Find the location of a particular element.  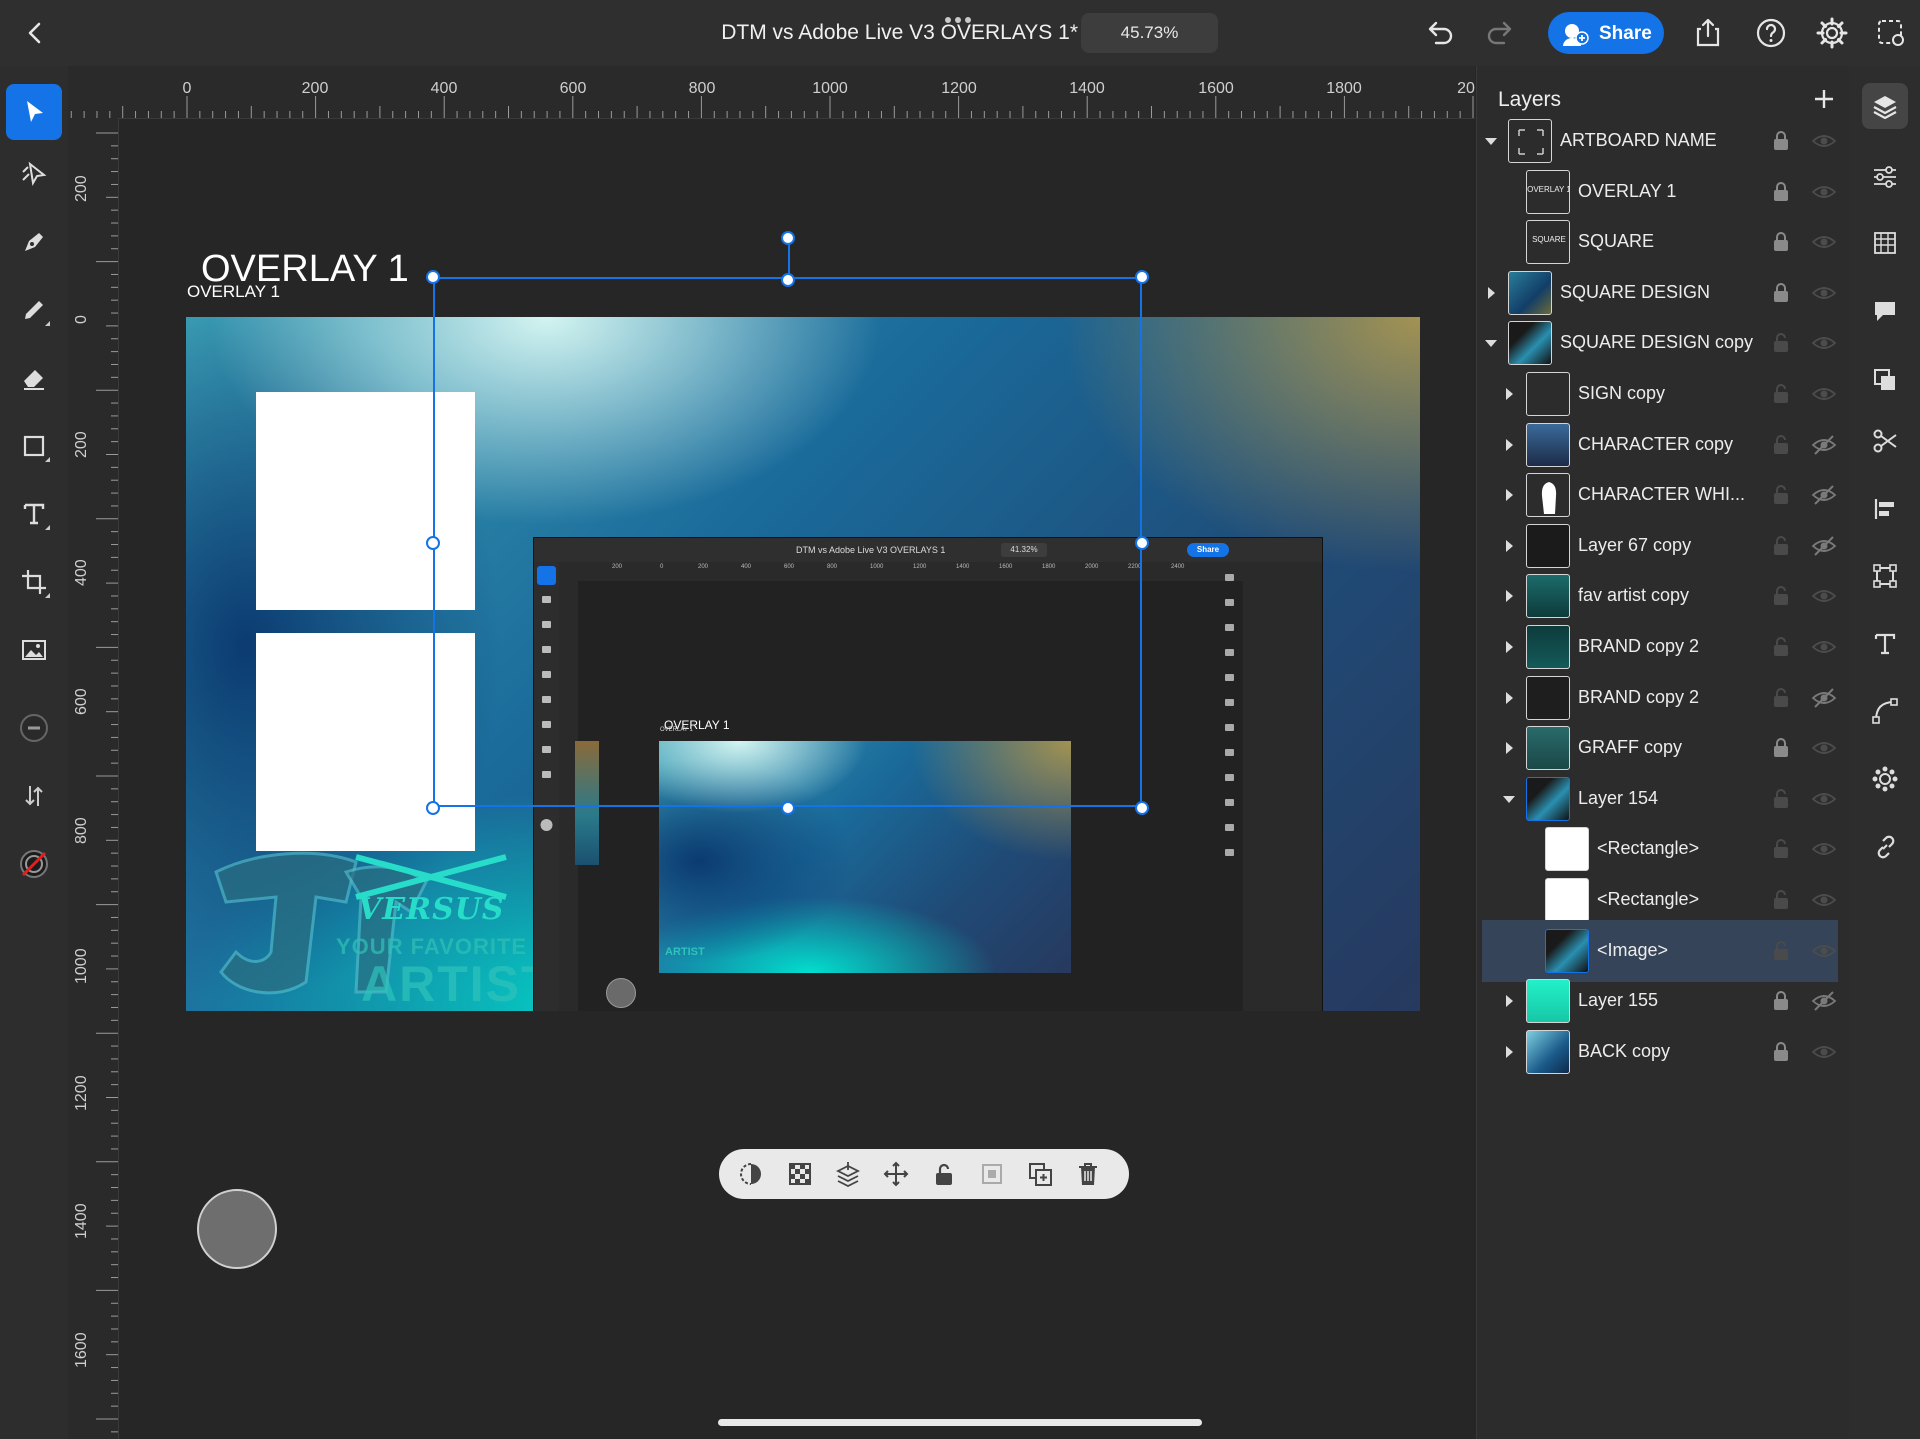

resize-handle-top-right is located at coordinates (1142, 277).